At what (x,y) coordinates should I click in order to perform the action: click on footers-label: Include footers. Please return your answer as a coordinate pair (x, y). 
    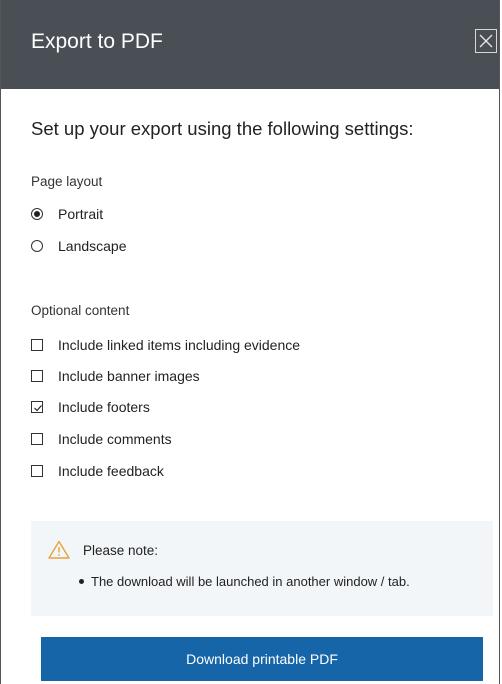
    Looking at the image, I should click on (104, 407).